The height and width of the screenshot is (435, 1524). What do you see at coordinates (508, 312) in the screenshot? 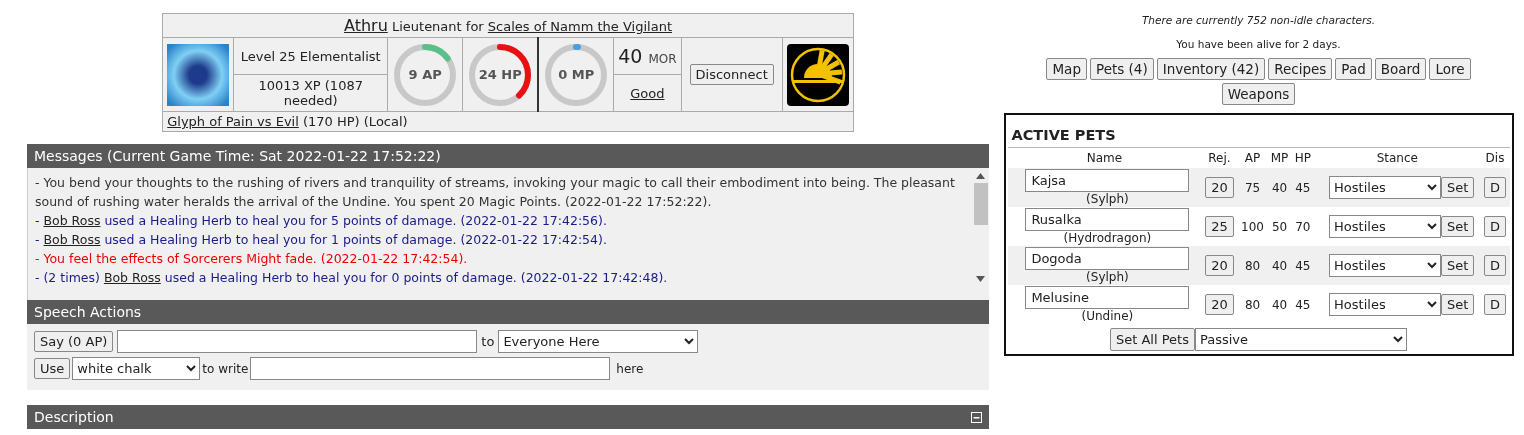
I see `speech-header: Speech Actions` at bounding box center [508, 312].